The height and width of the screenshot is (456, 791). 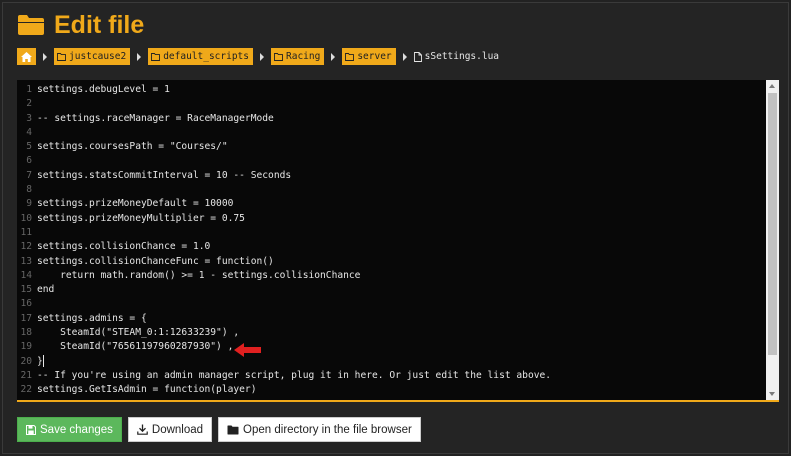 I want to click on line-text: settings.collisionChance = 1.0, so click(x=123, y=247).